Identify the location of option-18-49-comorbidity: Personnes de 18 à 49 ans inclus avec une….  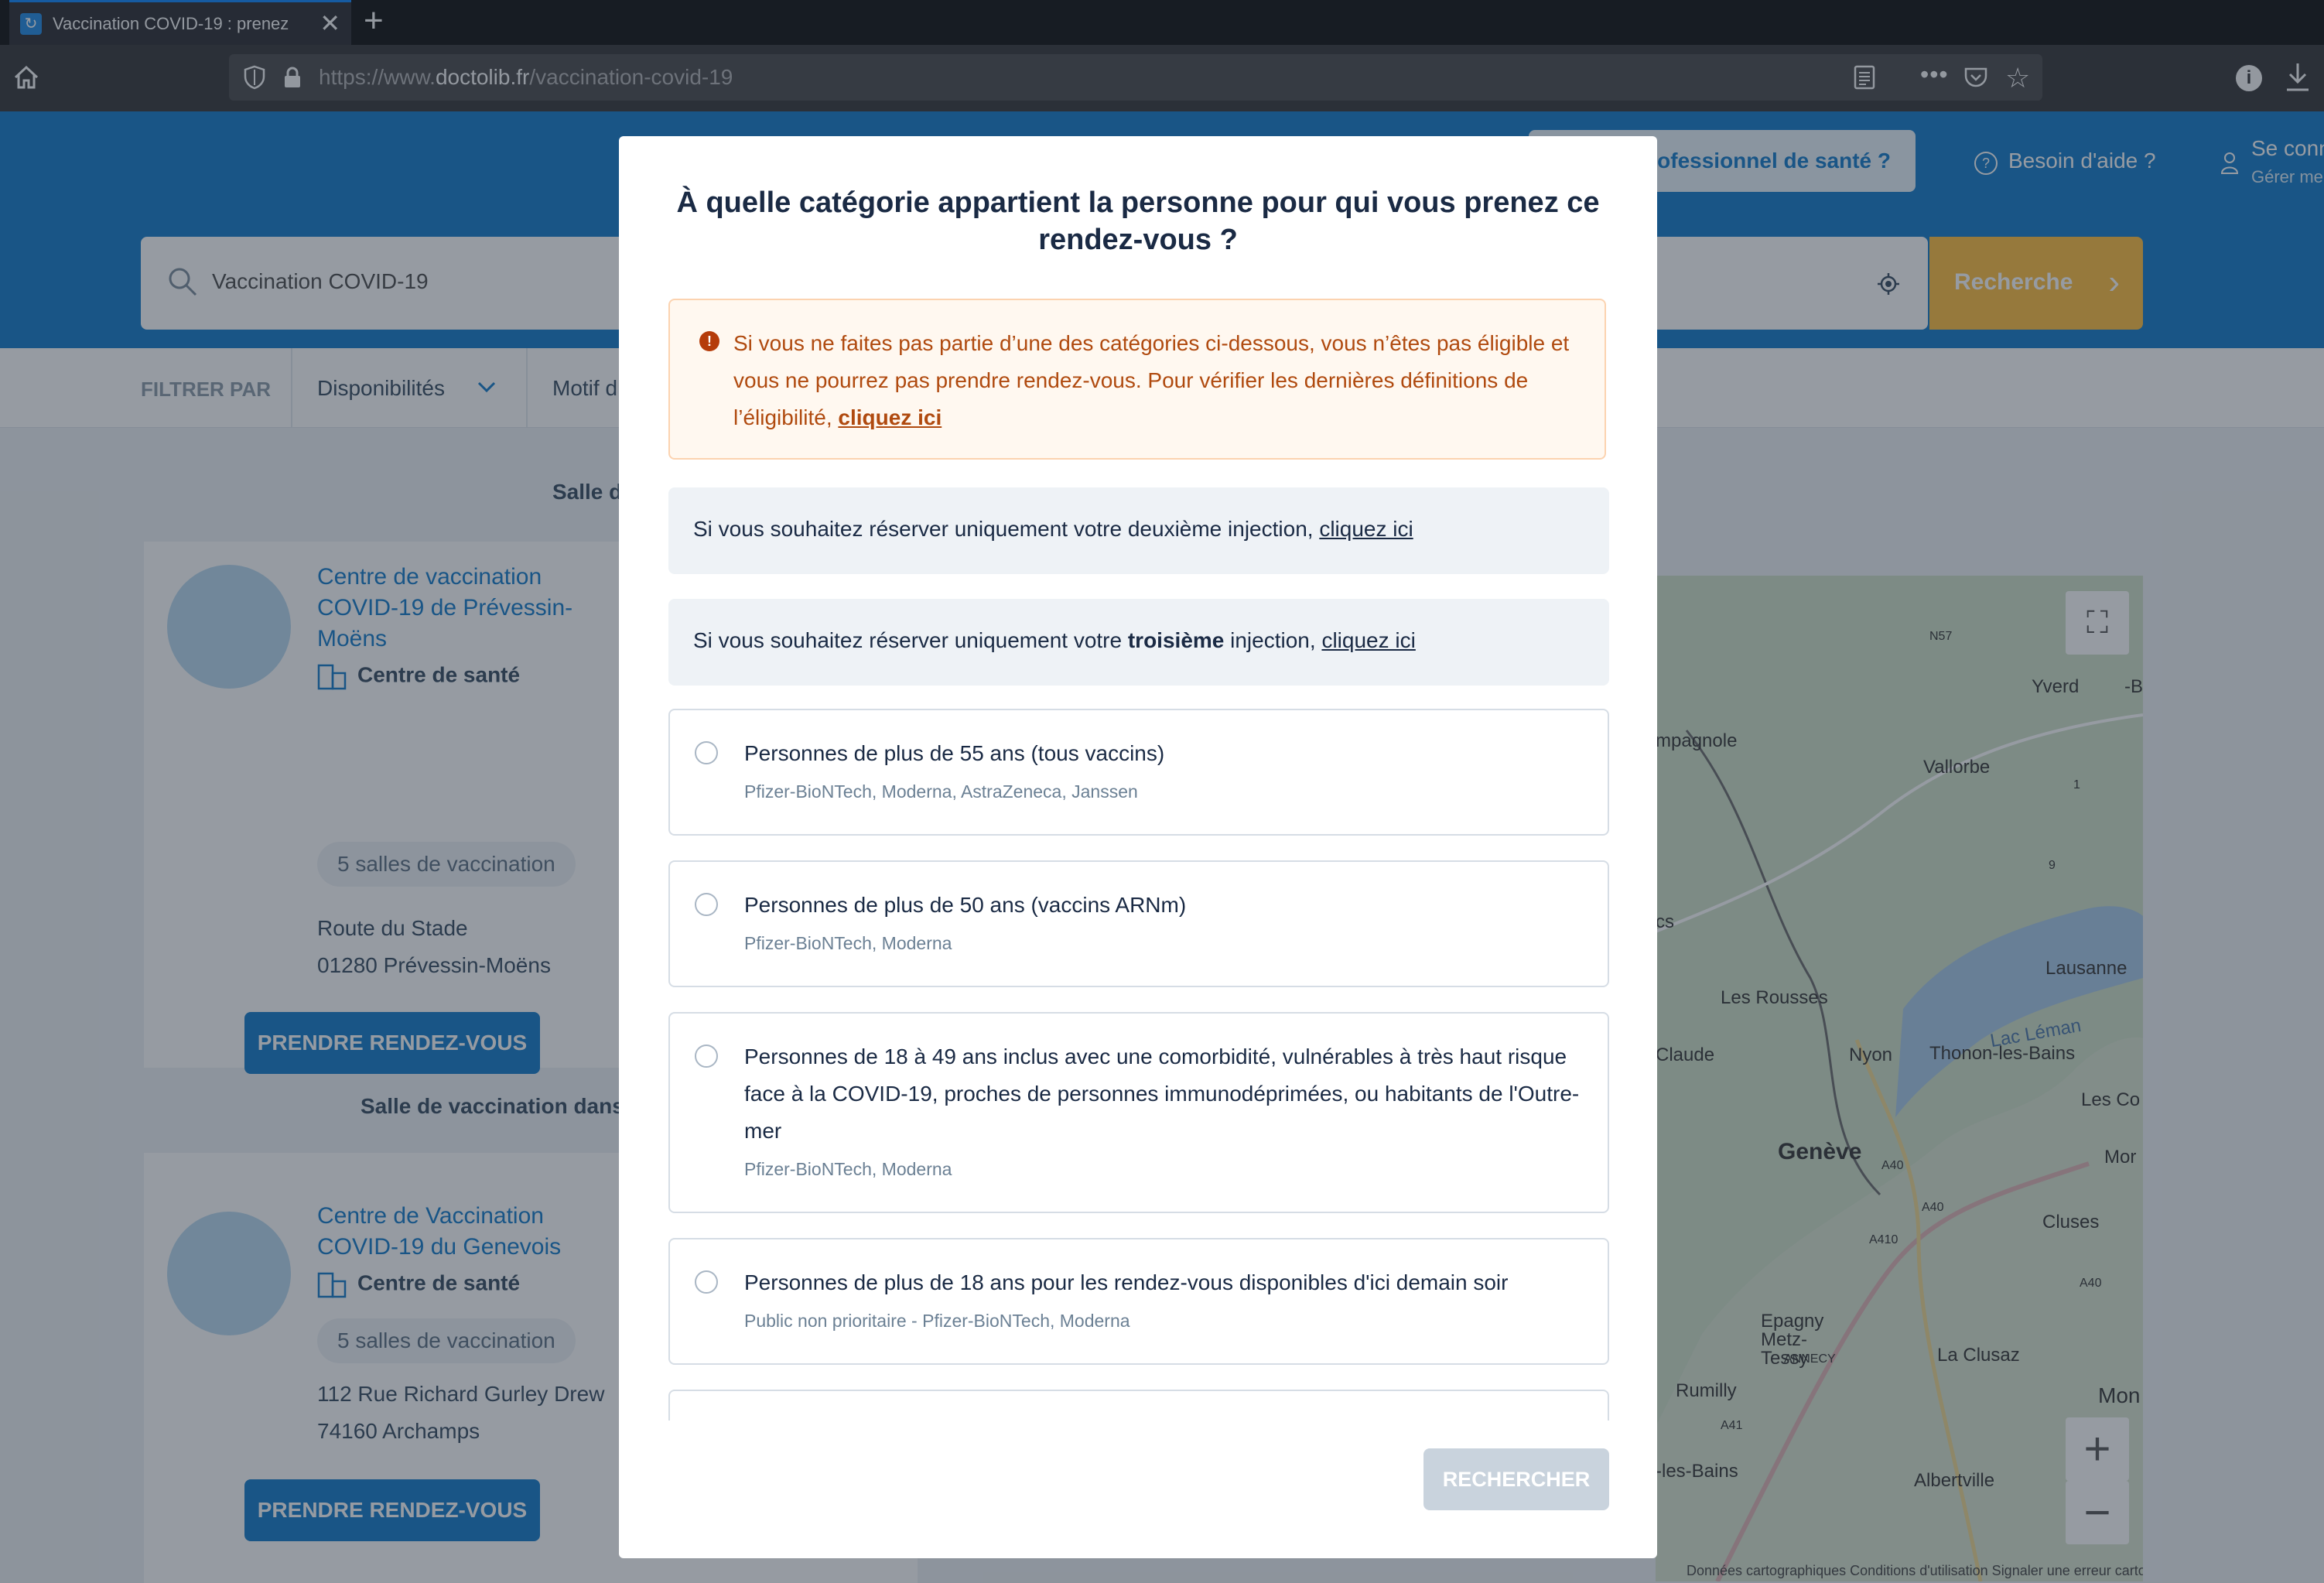
(1138, 1112).